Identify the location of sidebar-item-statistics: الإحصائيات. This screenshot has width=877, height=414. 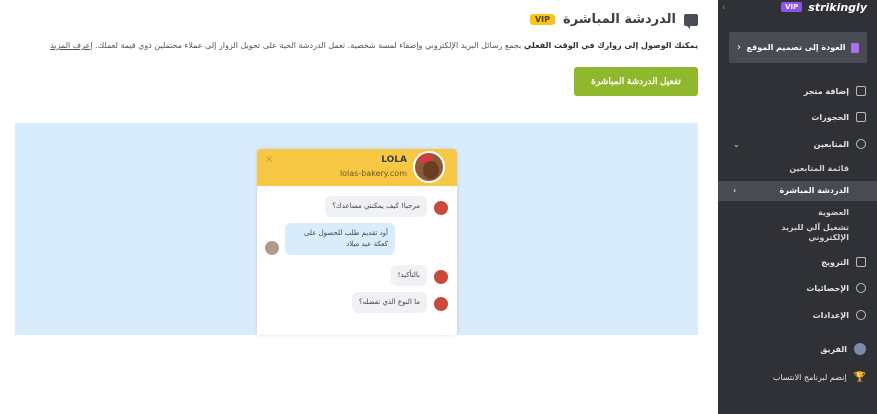
(797, 288).